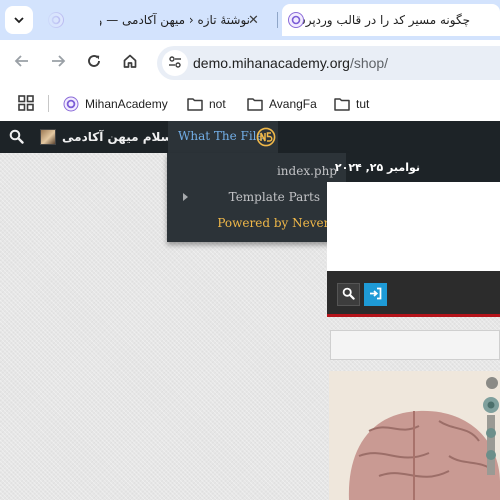  I want to click on arrow-left-icon, so click(22, 63).